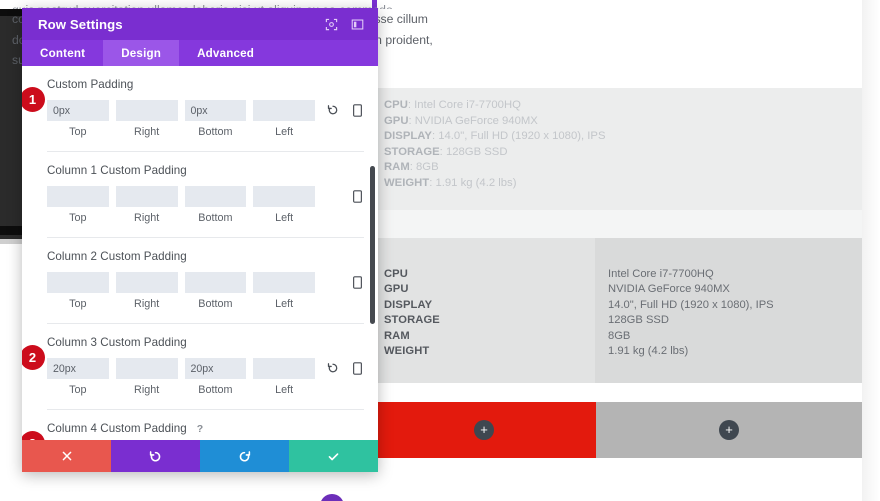  Describe the element at coordinates (397, 167) in the screenshot. I see `faded-spec-key: RAM` at that location.